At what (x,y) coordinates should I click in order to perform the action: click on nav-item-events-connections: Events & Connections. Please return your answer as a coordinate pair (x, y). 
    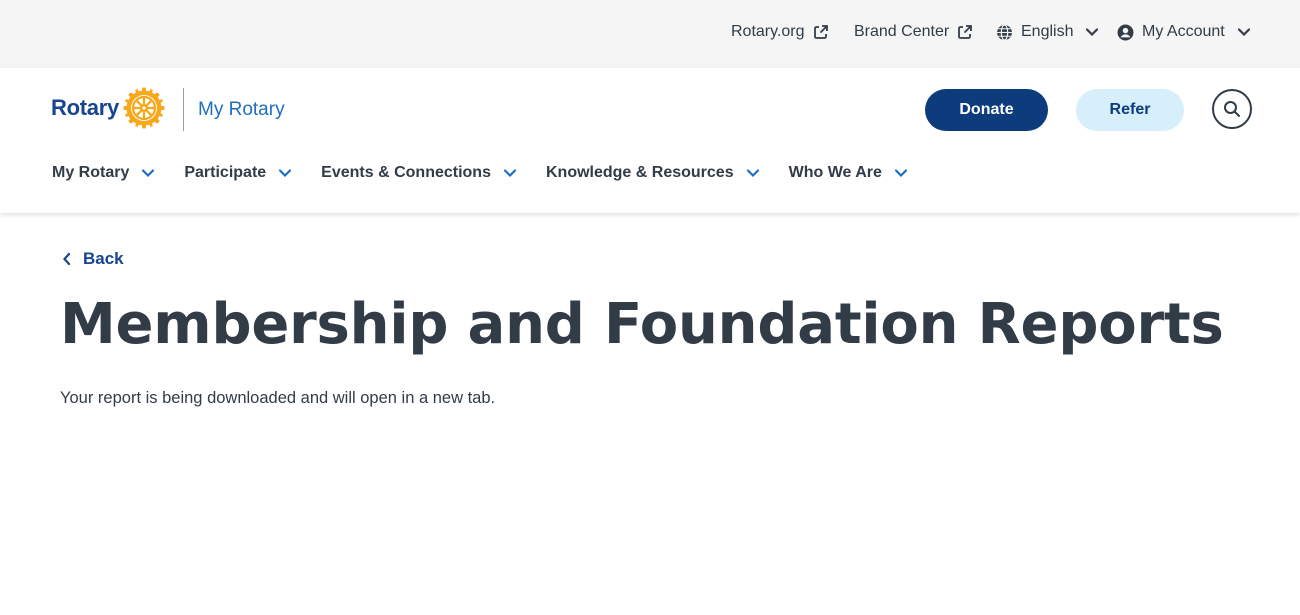
    Looking at the image, I should click on (419, 173).